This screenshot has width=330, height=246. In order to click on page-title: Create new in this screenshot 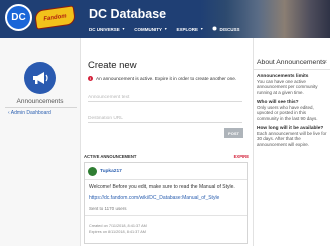, I will do `click(112, 65)`.